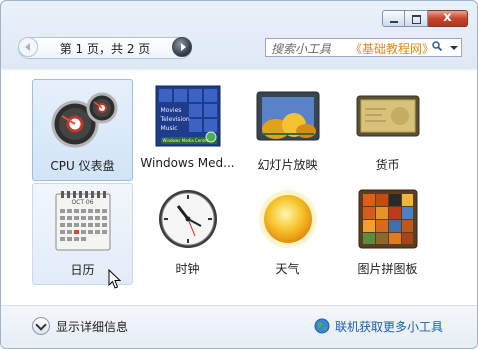 This screenshot has height=349, width=478. I want to click on next-page-button, so click(182, 47).